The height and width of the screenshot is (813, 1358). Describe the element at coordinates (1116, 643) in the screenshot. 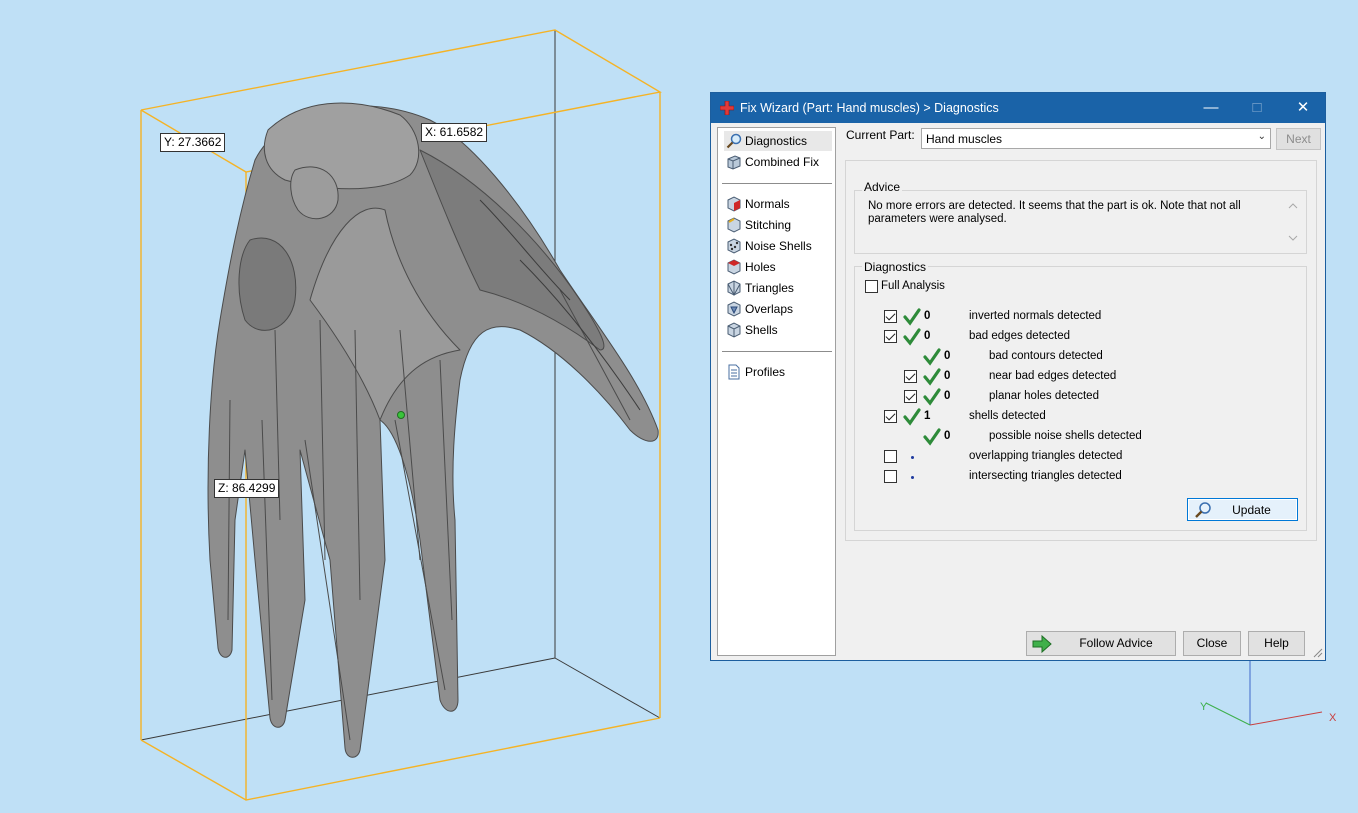

I see `follow-advice-label: Follow Advice` at that location.